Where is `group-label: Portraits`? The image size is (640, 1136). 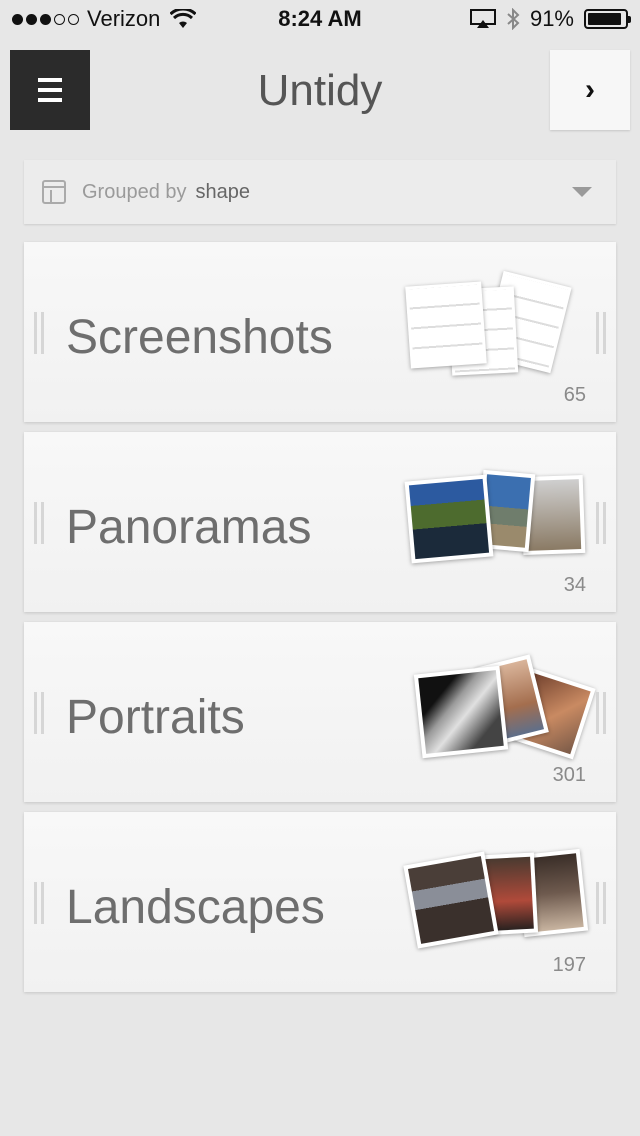 group-label: Portraits is located at coordinates (155, 717).